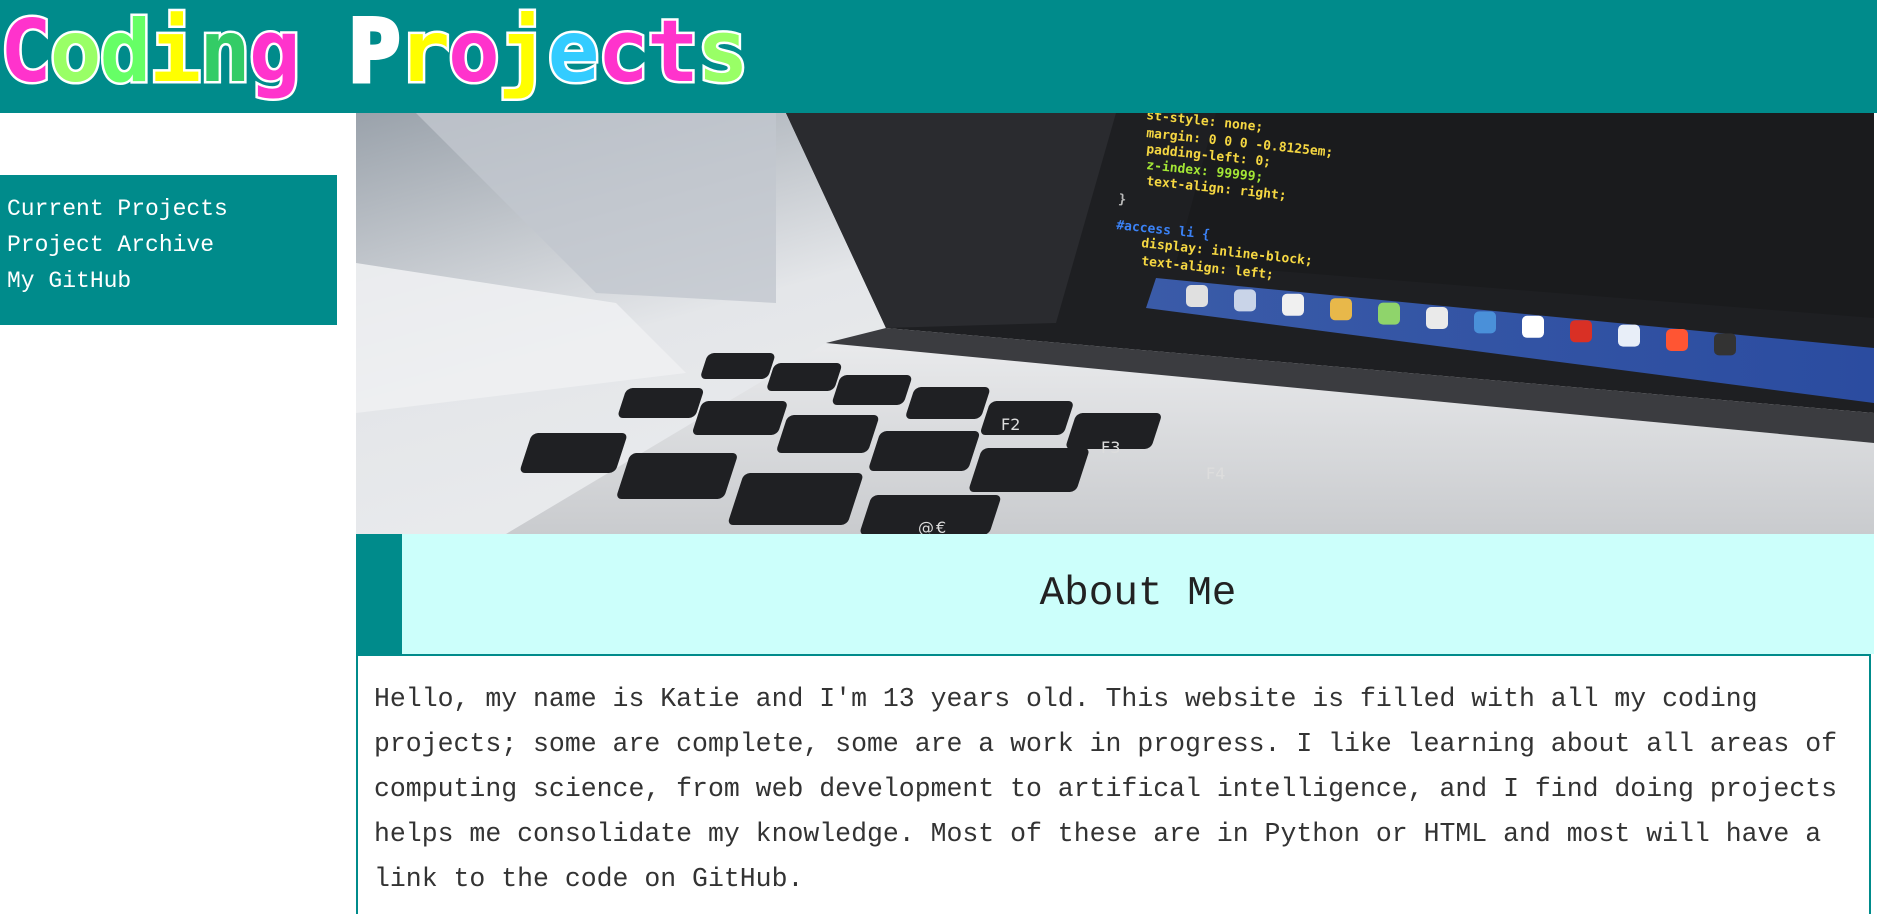 The width and height of the screenshot is (1877, 914). I want to click on site-logo-title: Coding Projects, so click(375, 52).